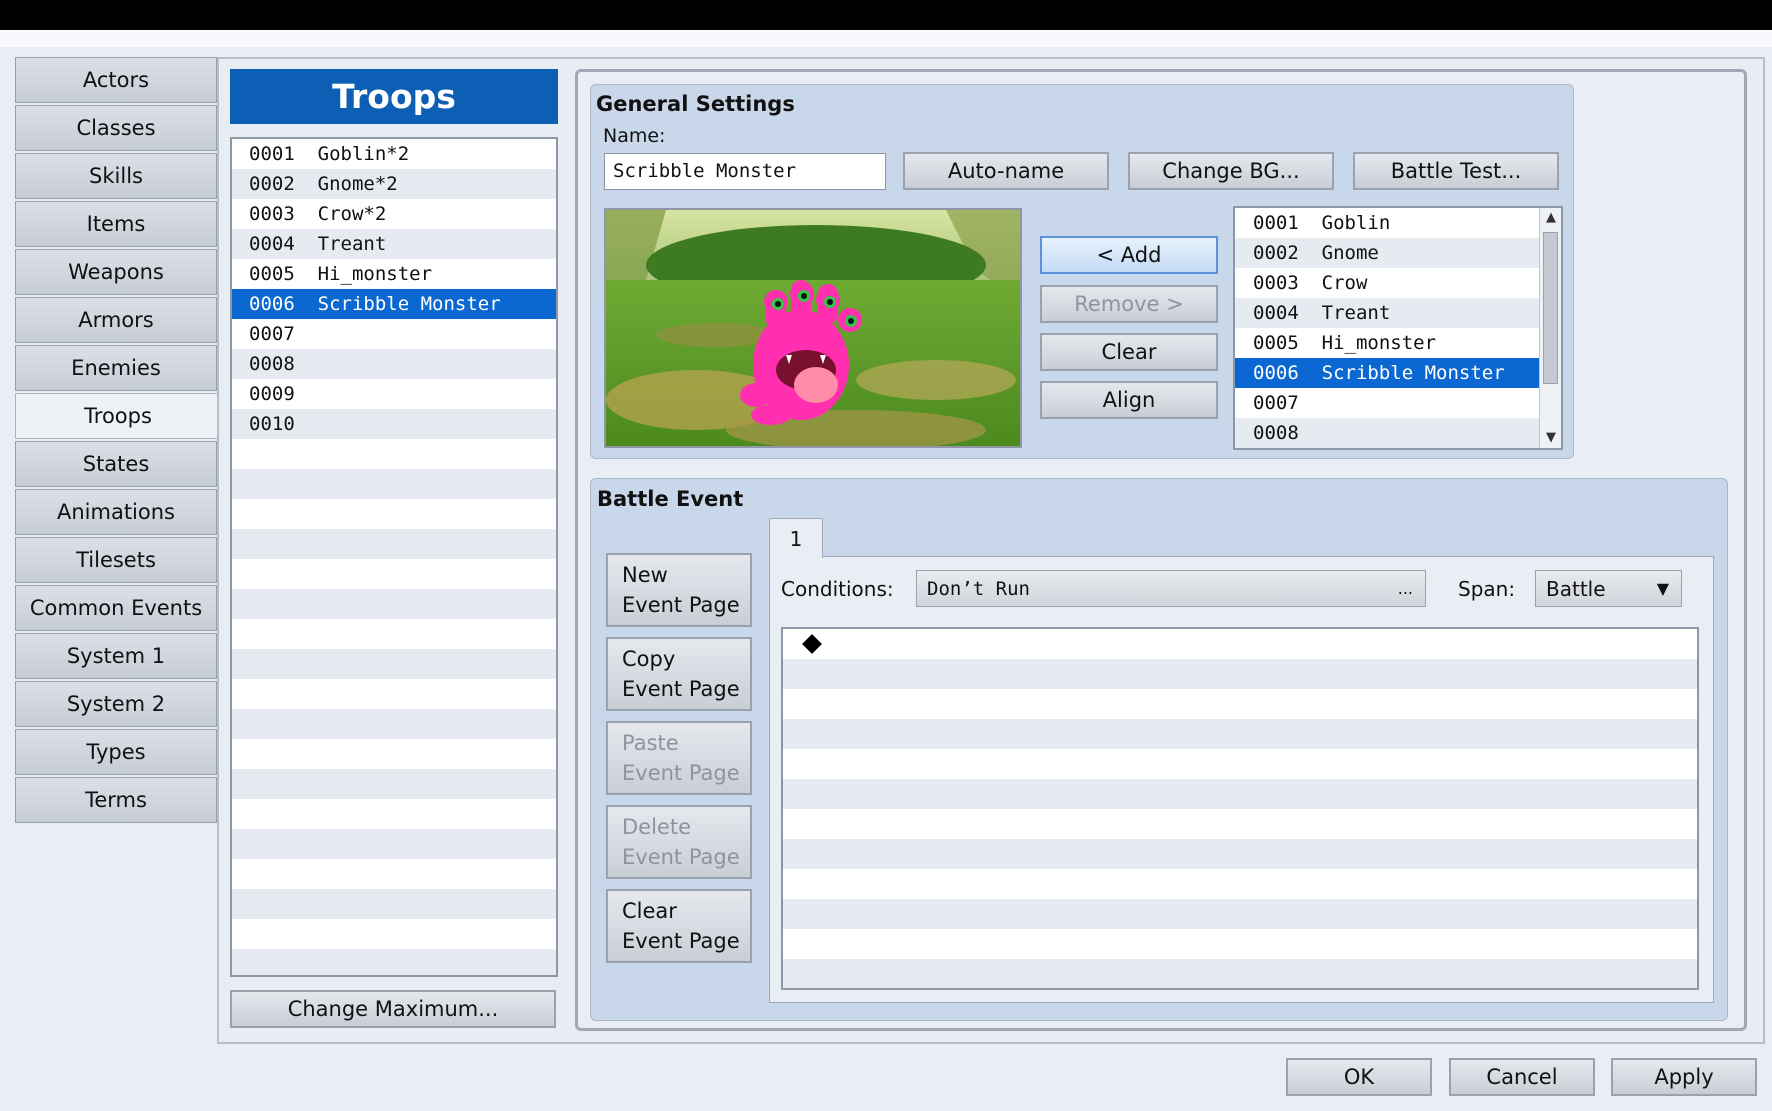 The width and height of the screenshot is (1772, 1111). I want to click on ok-button: OK, so click(1359, 1077).